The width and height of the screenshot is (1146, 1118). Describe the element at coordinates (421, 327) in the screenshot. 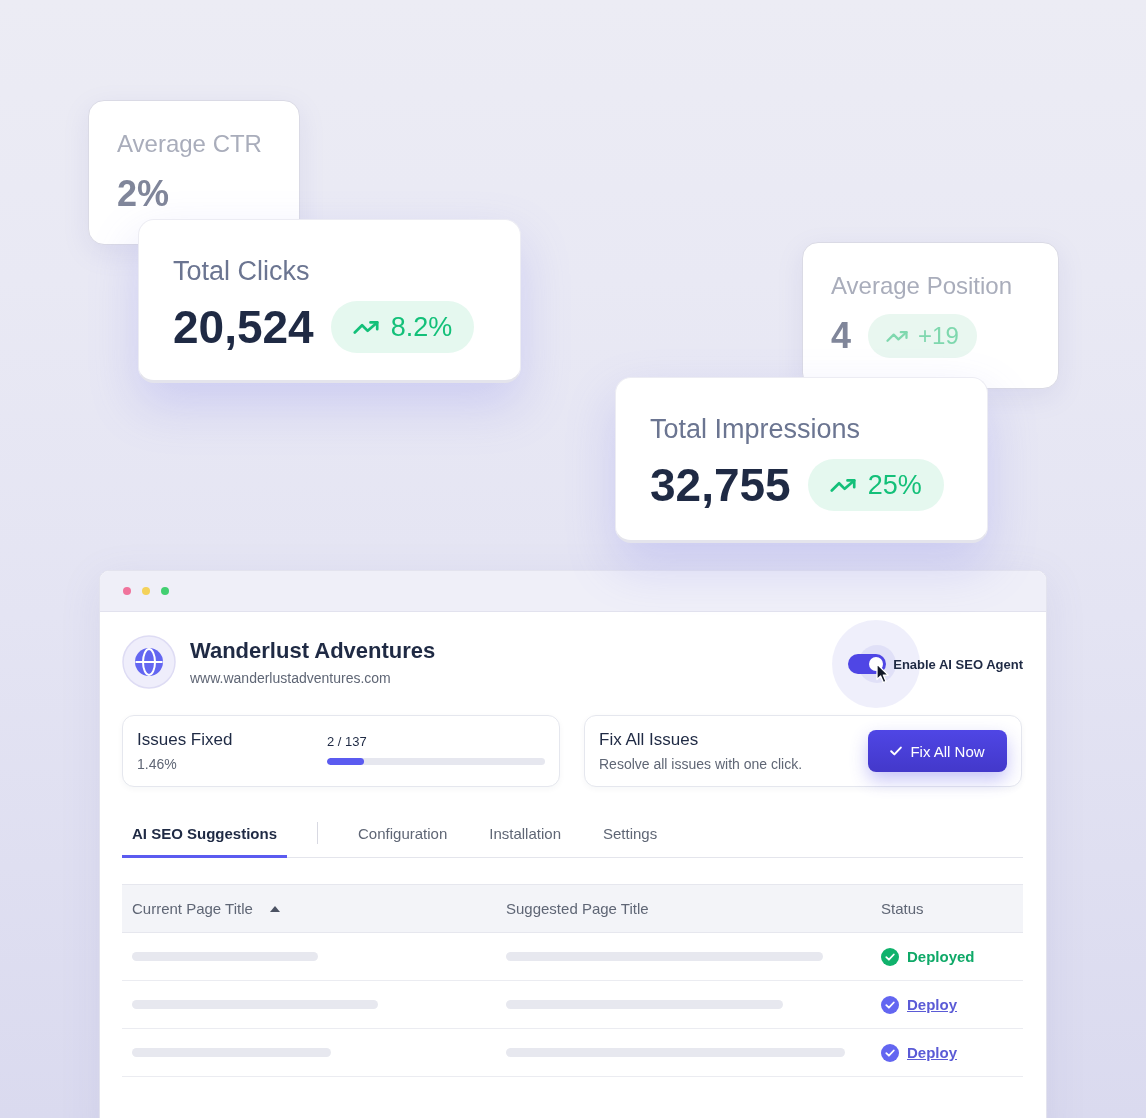

I see `change-text: 8.2%` at that location.